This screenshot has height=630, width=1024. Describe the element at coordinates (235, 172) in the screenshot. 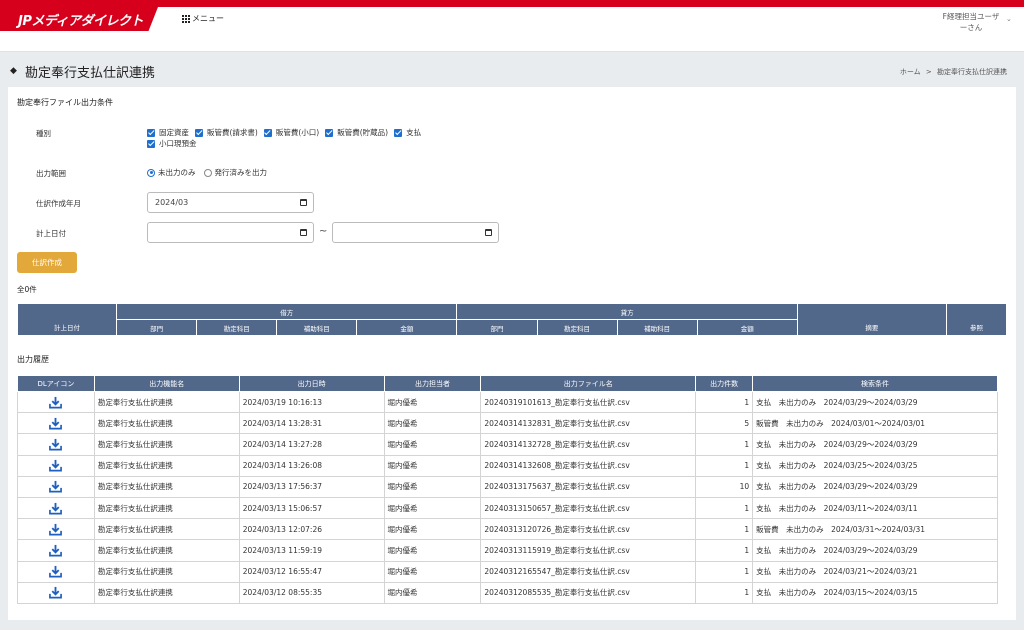

I see `range-radio-issued: 発行済みを出力` at that location.